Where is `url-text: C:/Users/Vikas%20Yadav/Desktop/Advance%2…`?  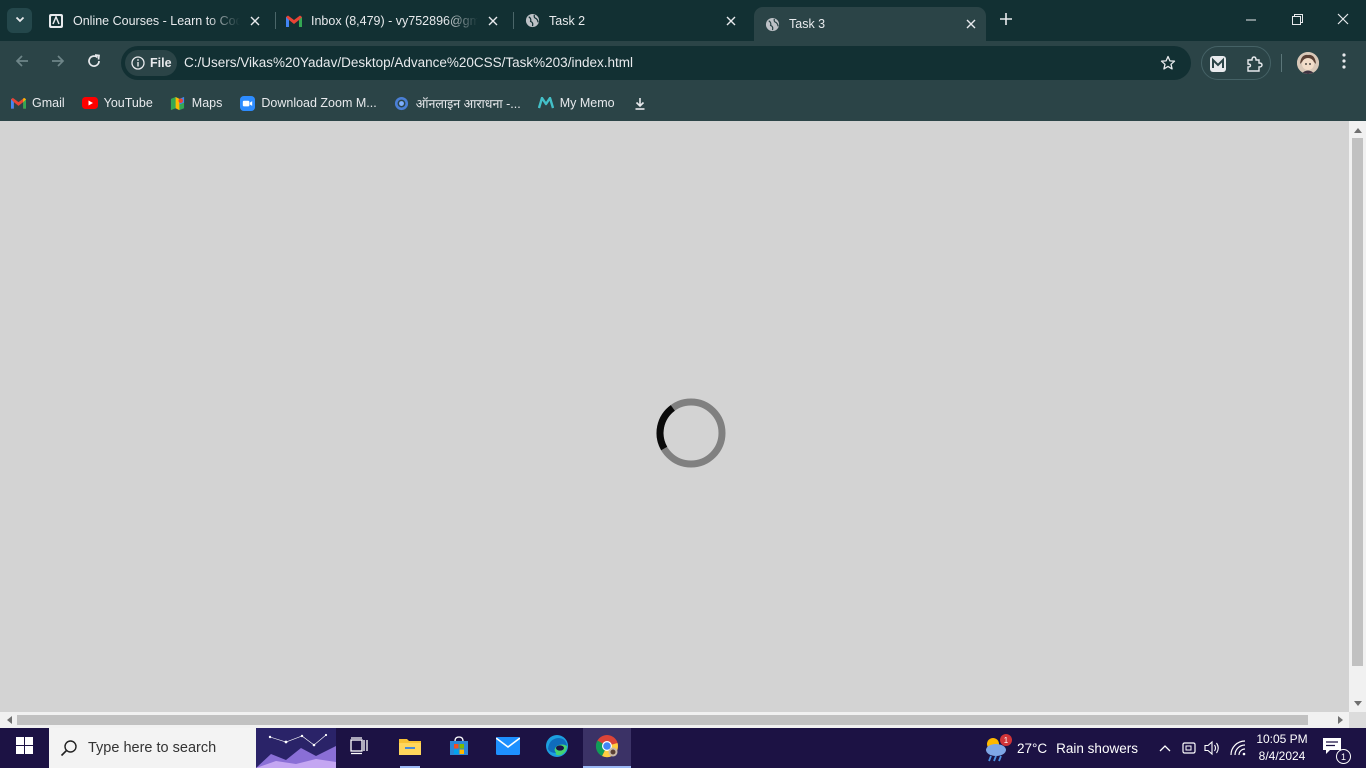 url-text: C:/Users/Vikas%20Yadav/Desktop/Advance%2… is located at coordinates (408, 62).